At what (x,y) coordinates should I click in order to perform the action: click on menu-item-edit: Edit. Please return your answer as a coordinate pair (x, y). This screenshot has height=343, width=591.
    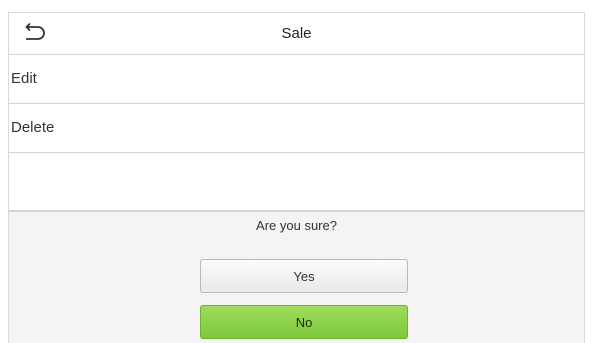
    Looking at the image, I should click on (296, 79).